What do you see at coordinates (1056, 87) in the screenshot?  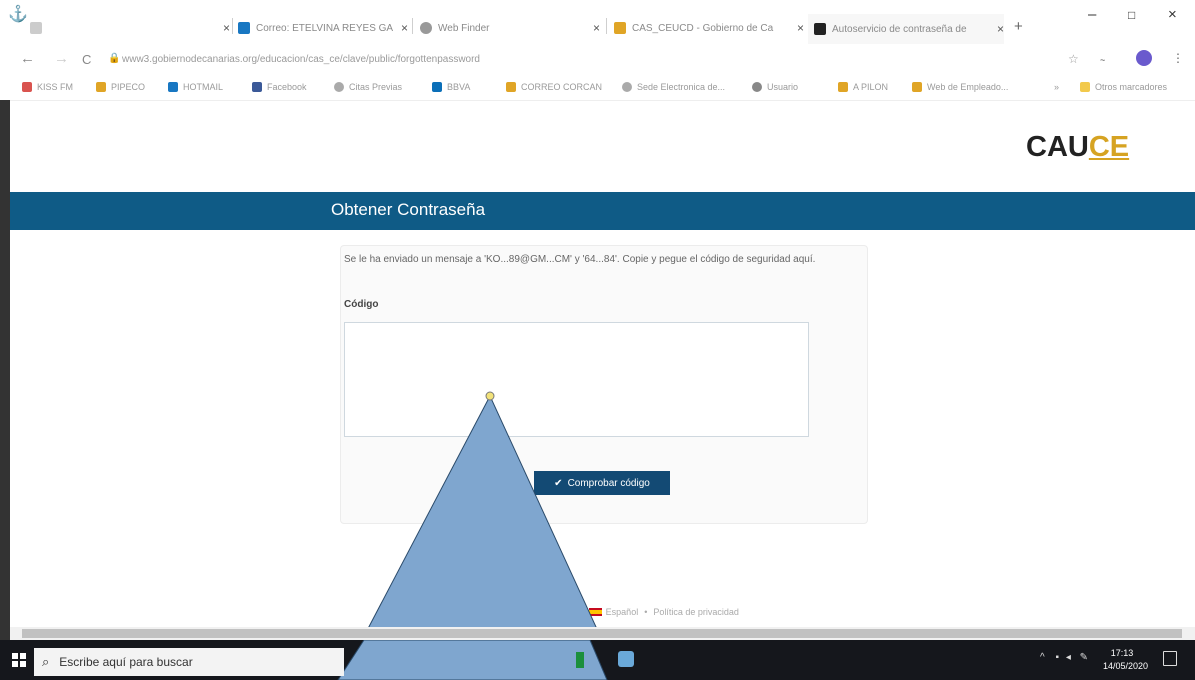 I see `bookmarks-overflow-button: »` at bounding box center [1056, 87].